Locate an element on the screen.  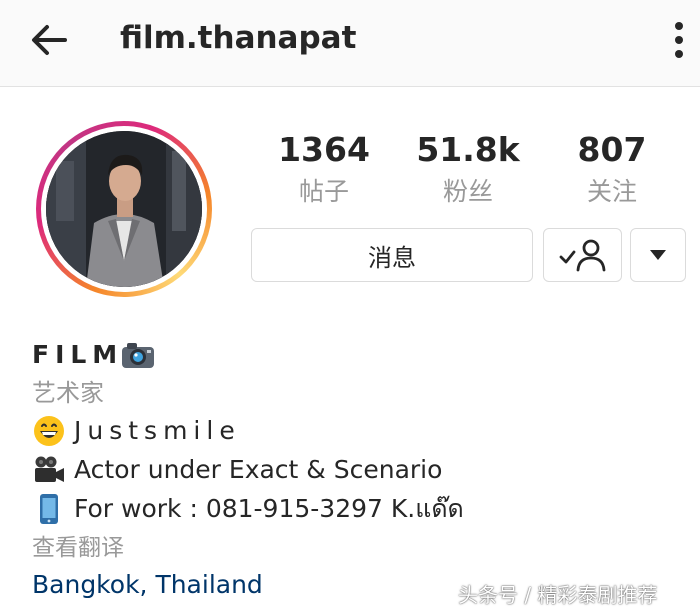
display-name: FILM is located at coordinates (78, 354).